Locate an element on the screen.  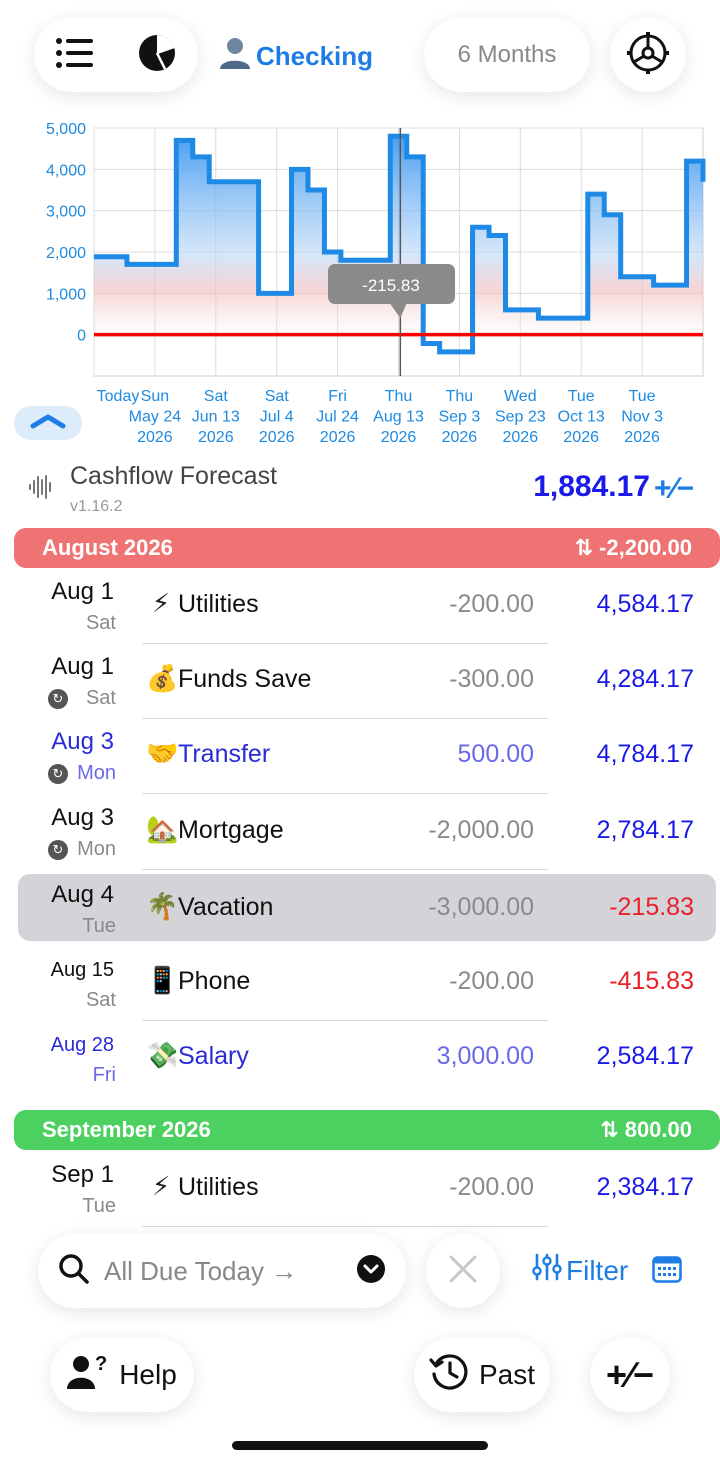
waveform-icon is located at coordinates (41, 489).